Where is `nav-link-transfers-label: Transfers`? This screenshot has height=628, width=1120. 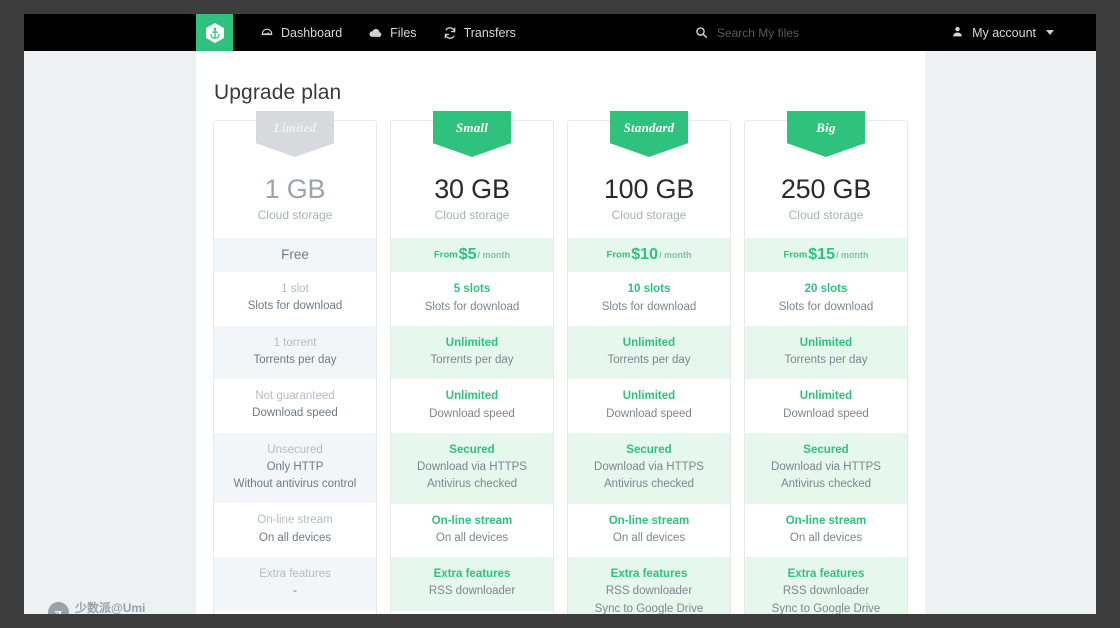
nav-link-transfers-label: Transfers is located at coordinates (489, 32).